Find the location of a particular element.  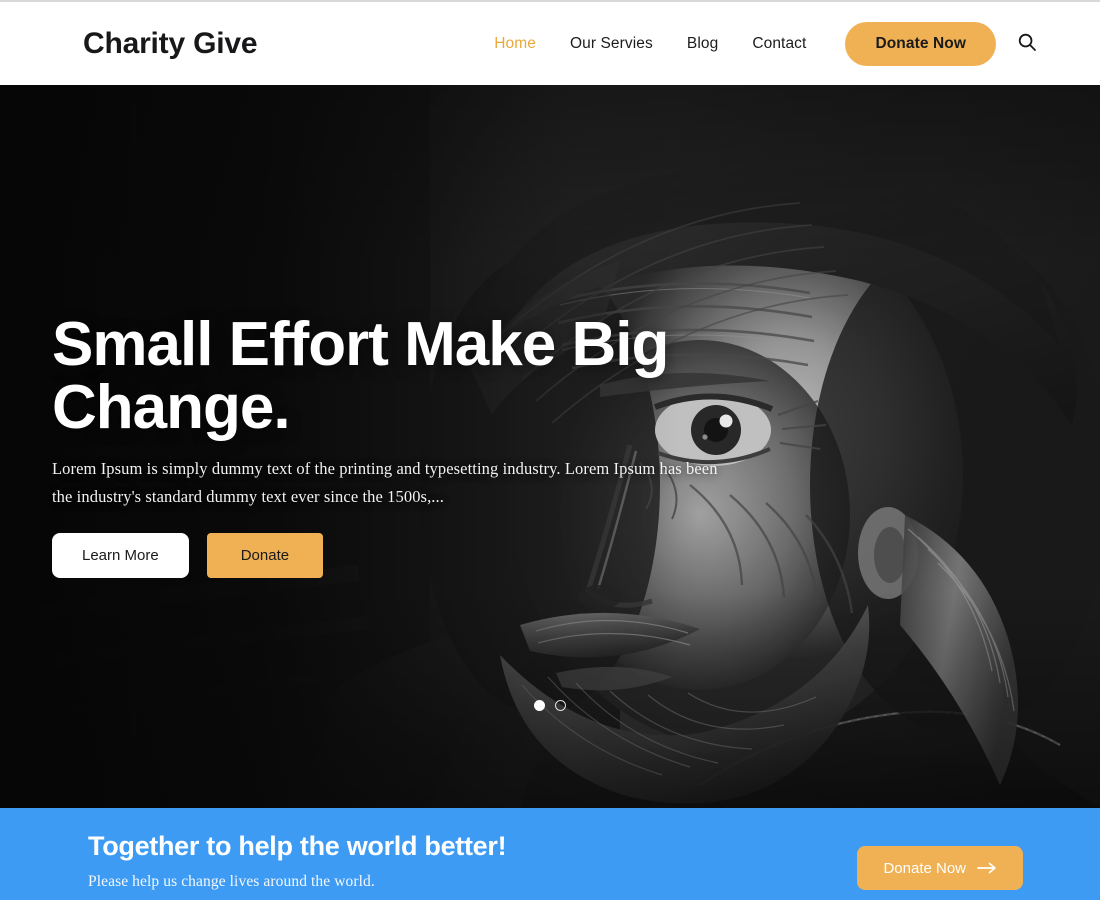

learn-more-button: Learn More is located at coordinates (120, 555).